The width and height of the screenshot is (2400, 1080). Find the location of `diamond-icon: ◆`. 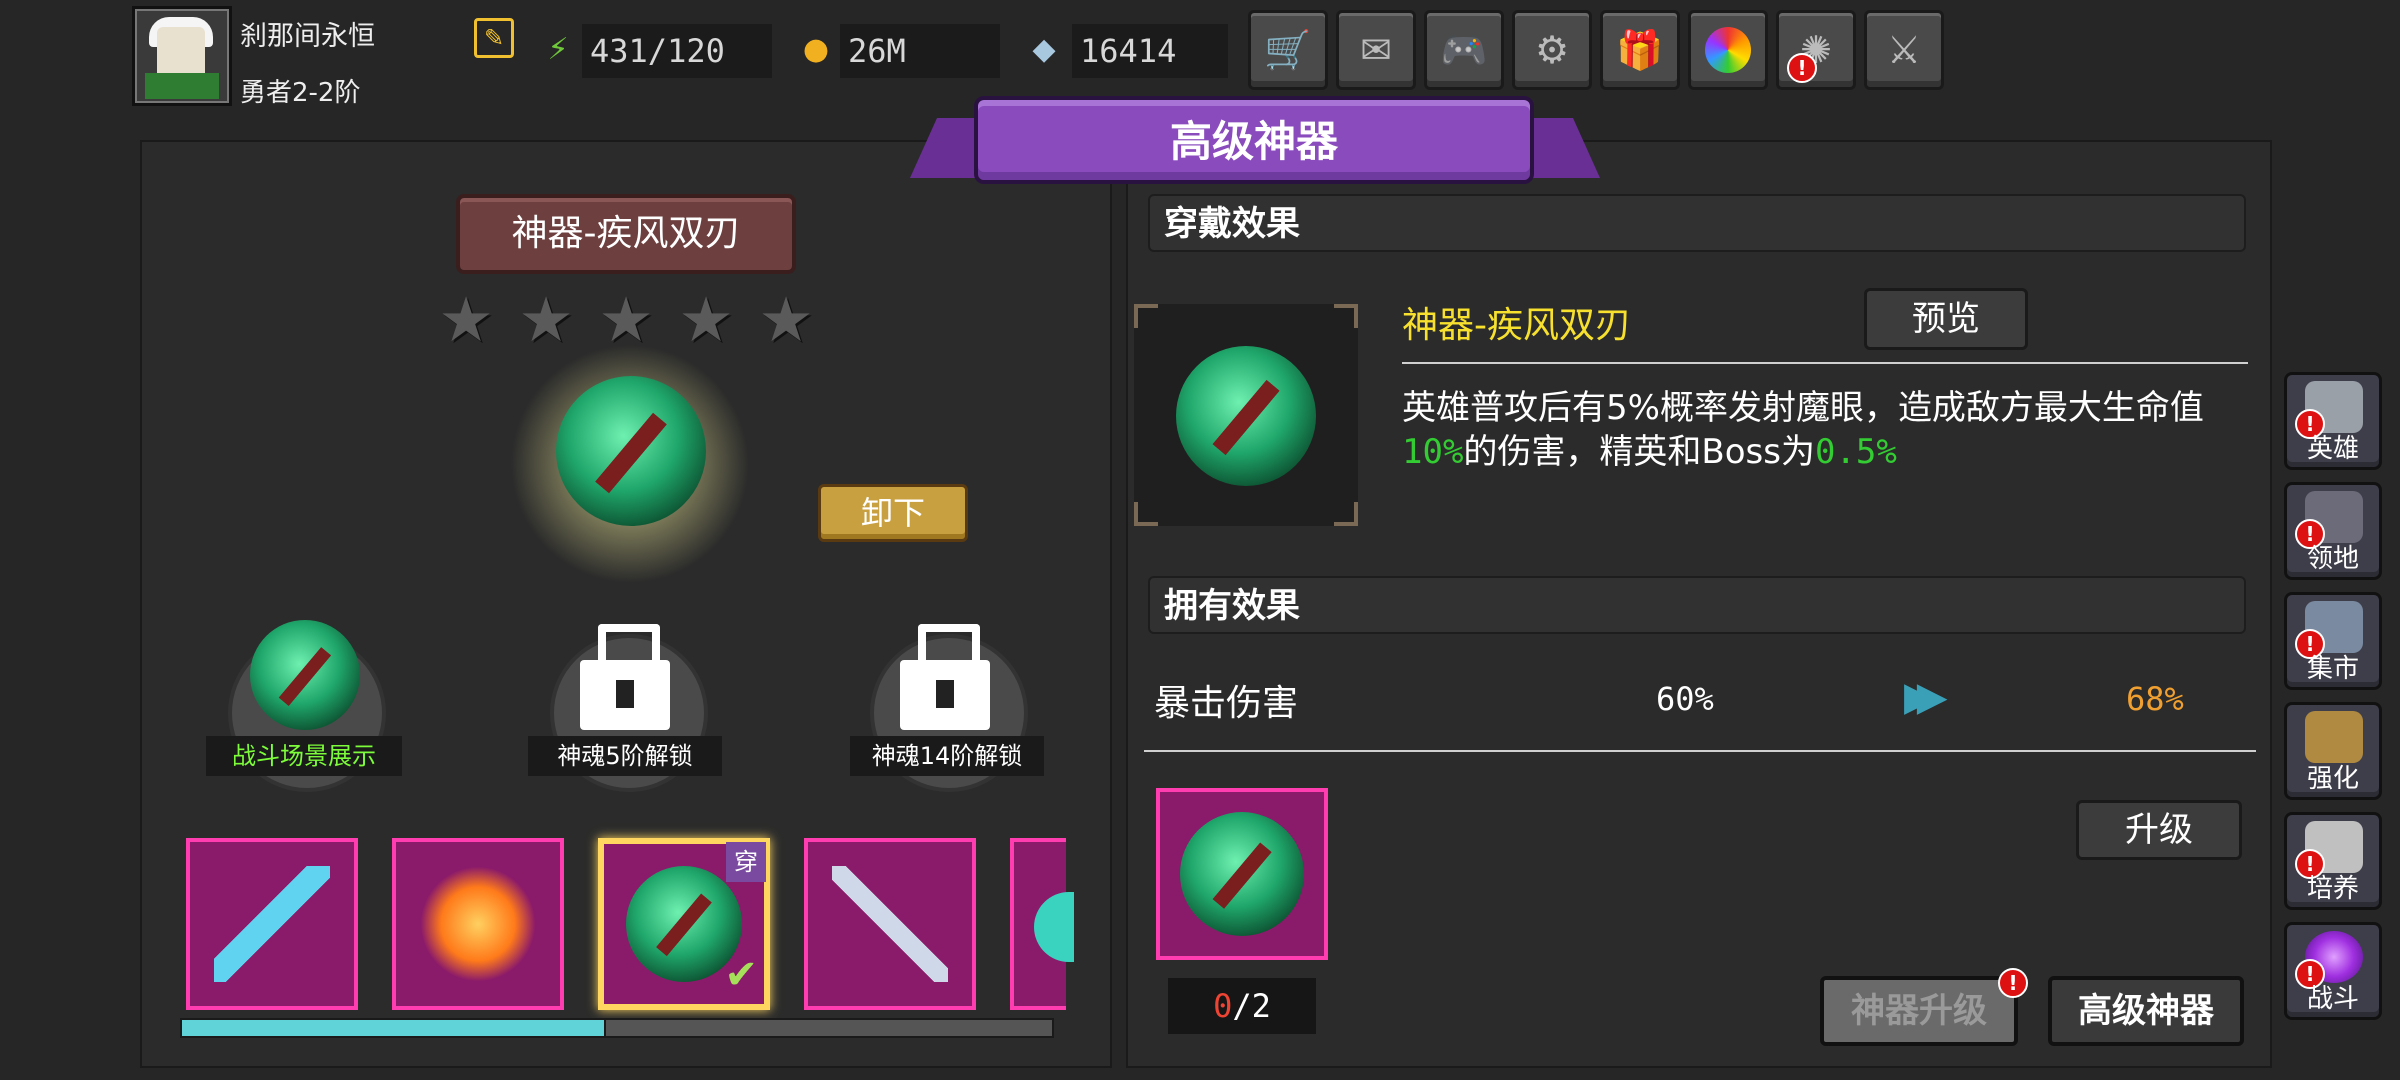

diamond-icon: ◆ is located at coordinates (1044, 49).